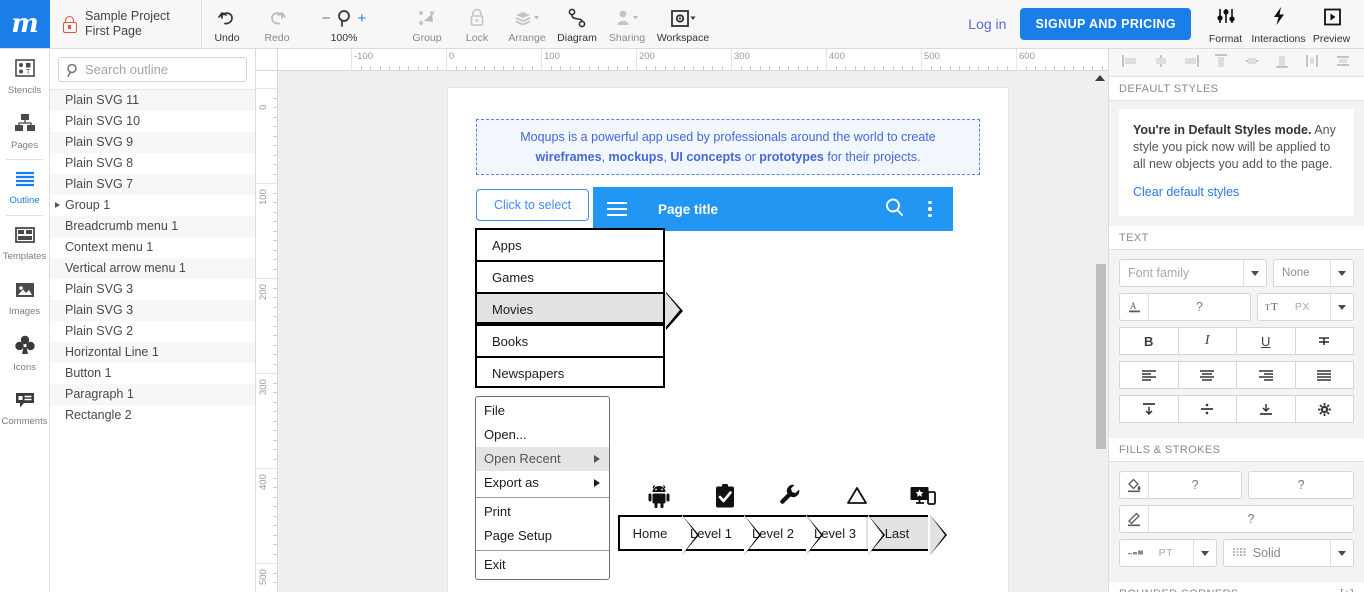  Describe the element at coordinates (542, 459) in the screenshot. I see `context-menu-item: Open Recent` at that location.